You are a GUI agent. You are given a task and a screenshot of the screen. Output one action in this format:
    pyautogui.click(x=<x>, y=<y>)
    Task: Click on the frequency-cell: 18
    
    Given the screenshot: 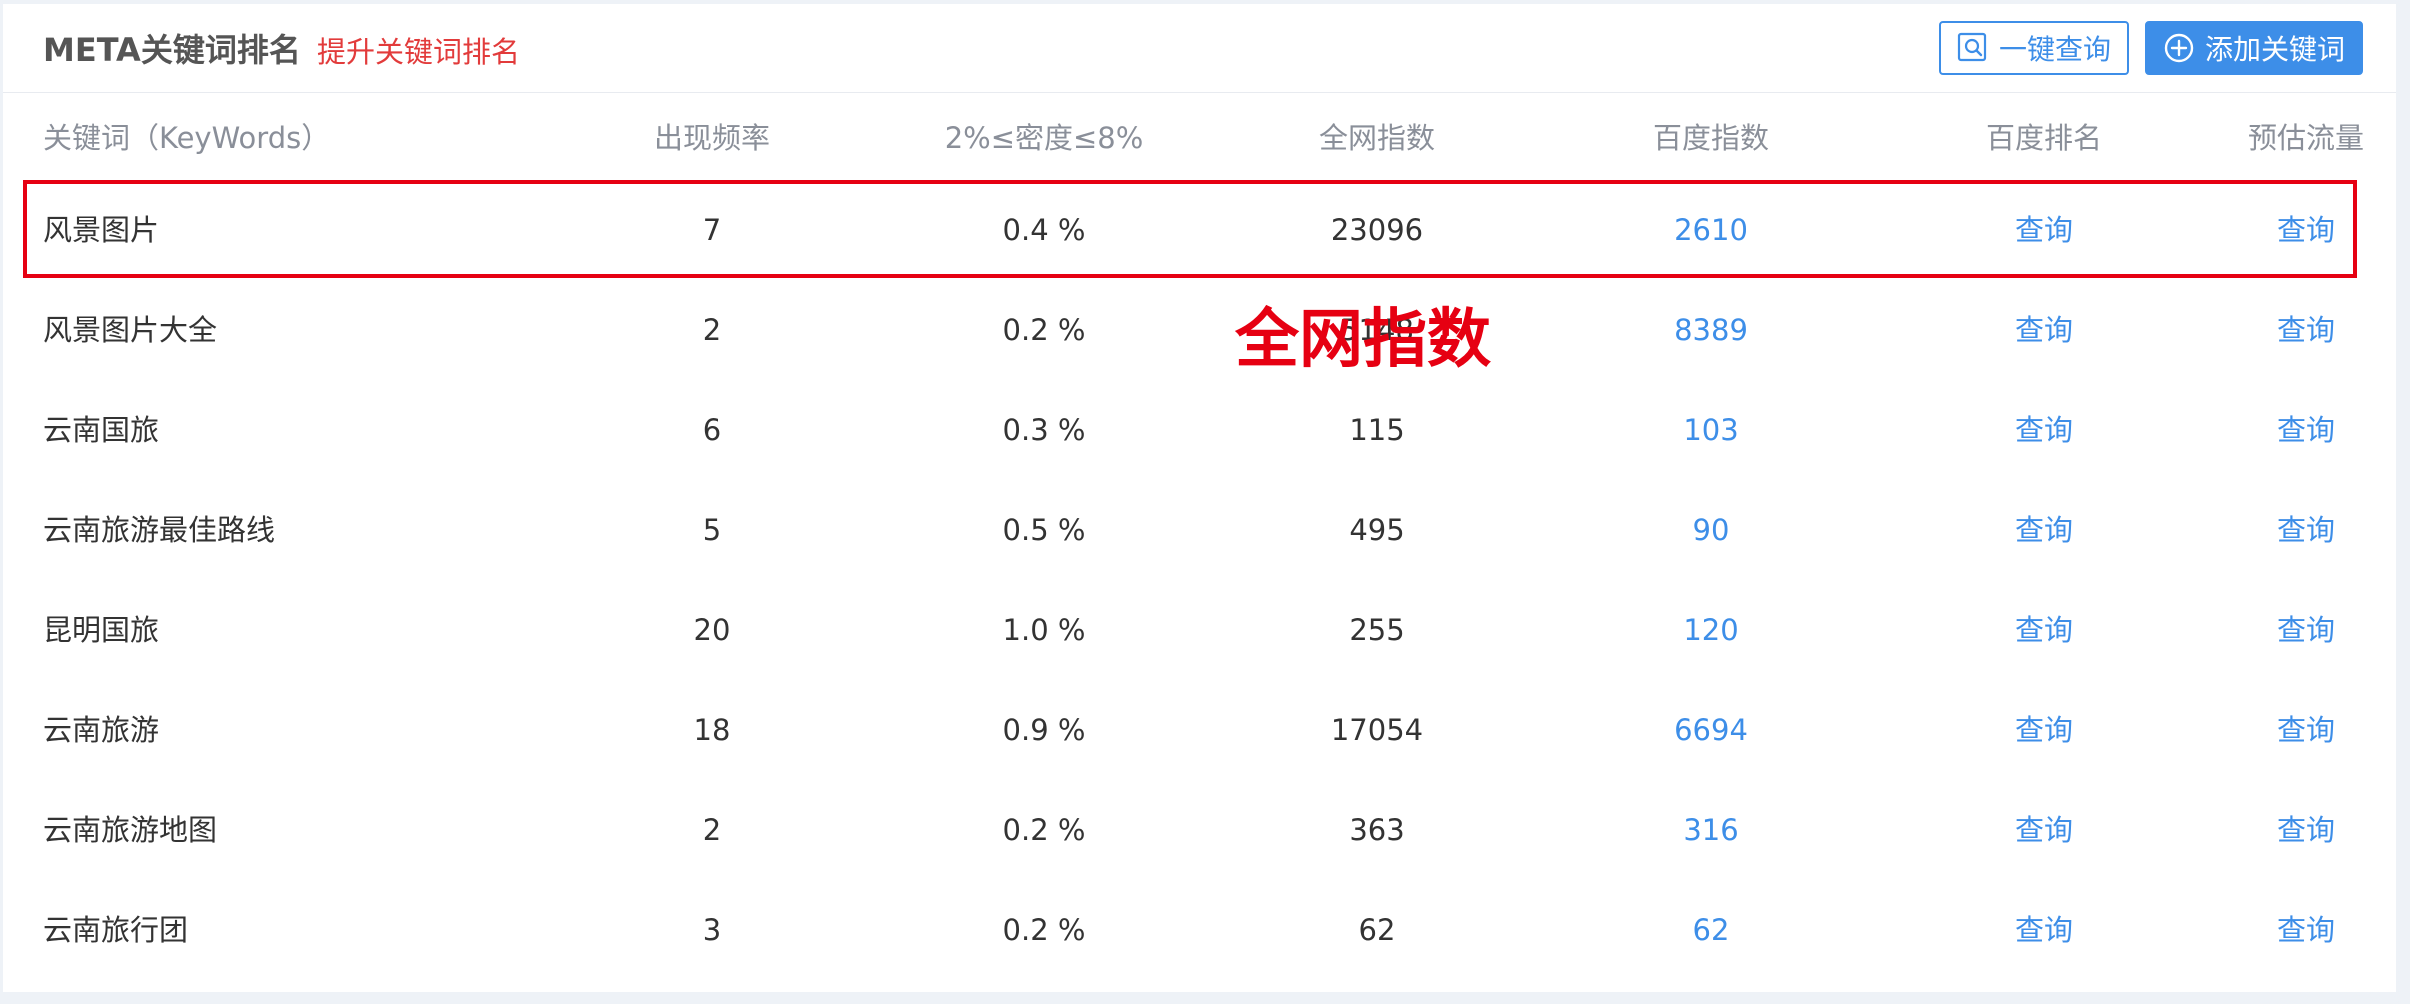 What is the action you would take?
    pyautogui.click(x=712, y=730)
    